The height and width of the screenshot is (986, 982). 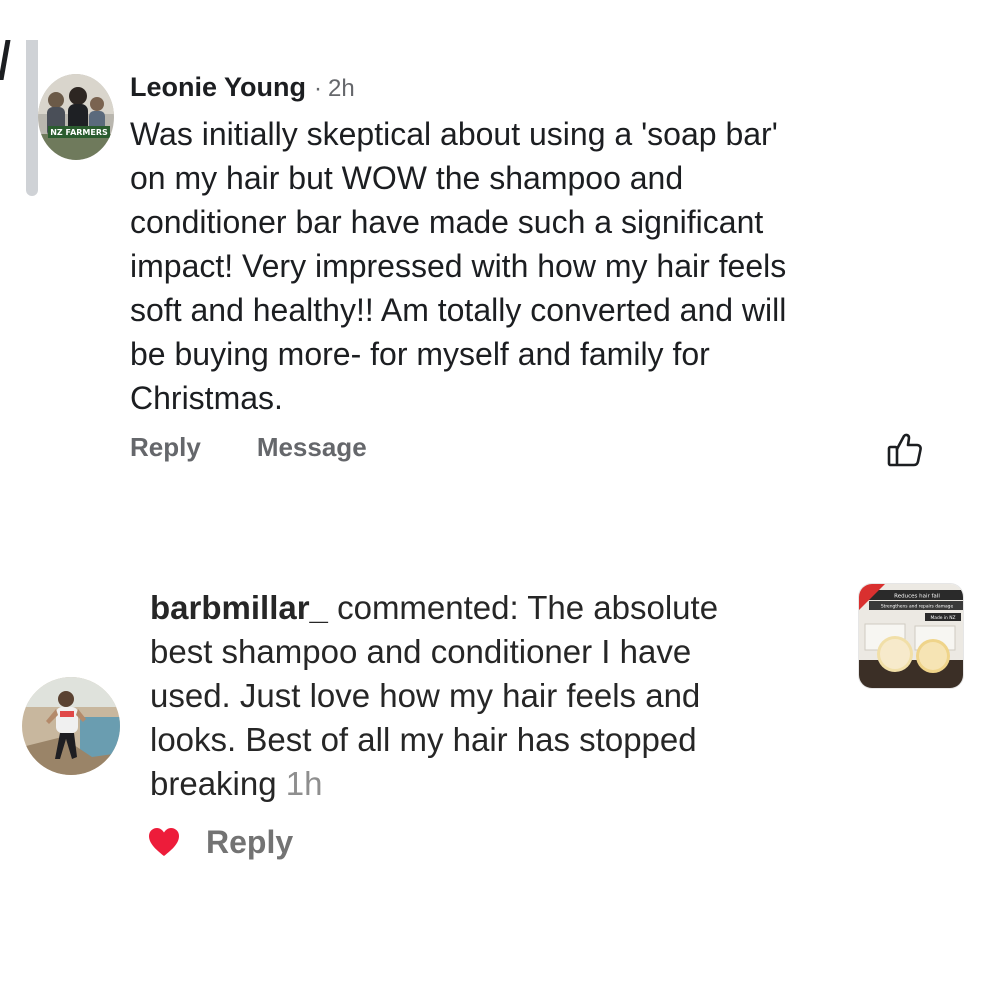 What do you see at coordinates (218, 87) in the screenshot?
I see `author-name: Leonie Young` at bounding box center [218, 87].